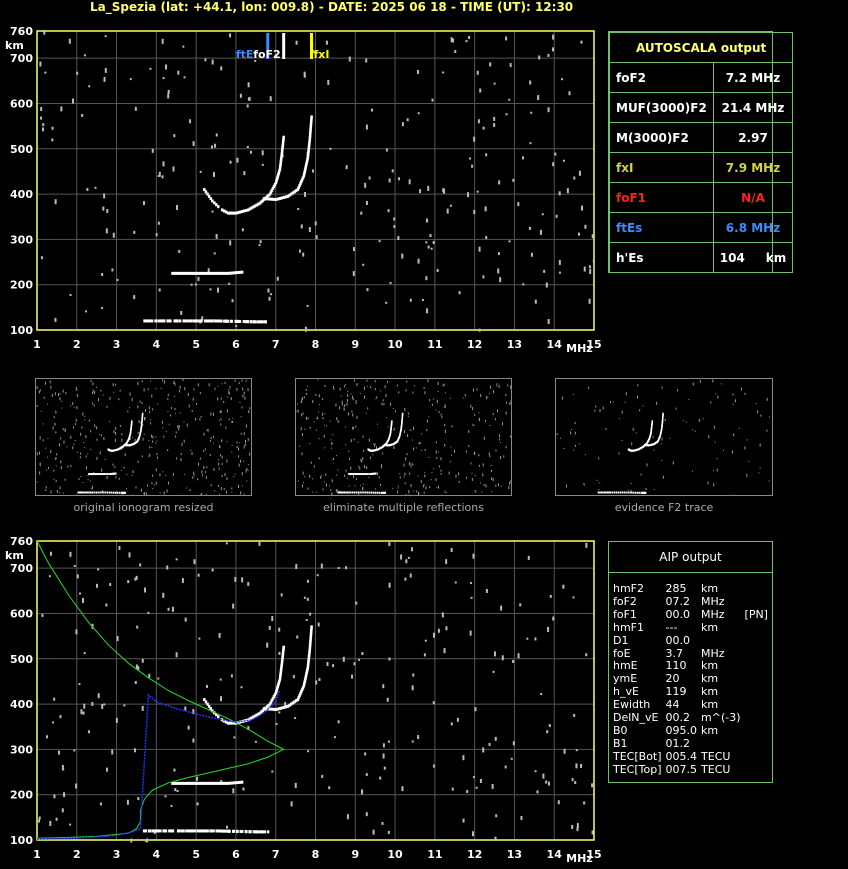 Image resolution: width=848 pixels, height=869 pixels. Describe the element at coordinates (403, 437) in the screenshot. I see `thumbnail-eliminate` at that location.